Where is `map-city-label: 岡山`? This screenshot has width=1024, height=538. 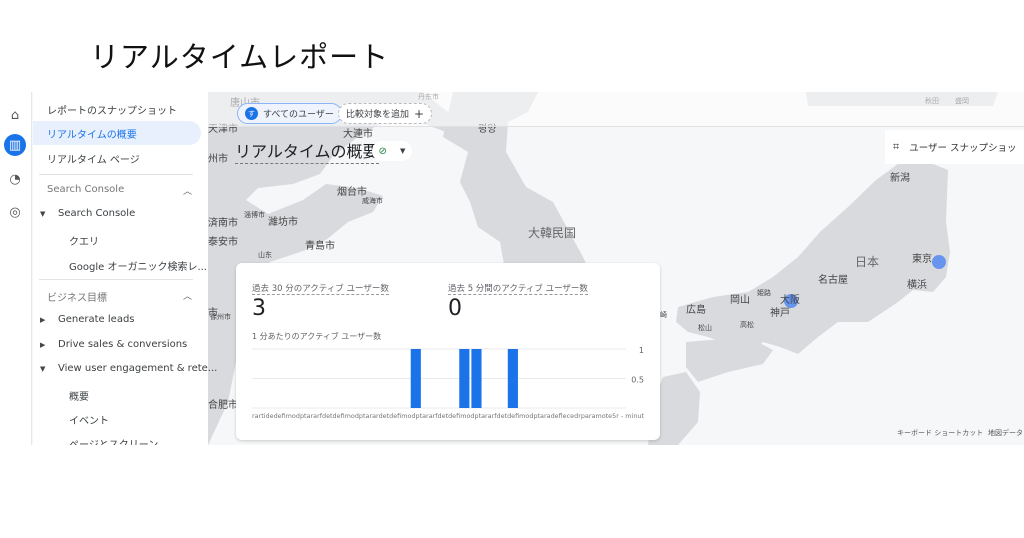 map-city-label: 岡山 is located at coordinates (740, 300).